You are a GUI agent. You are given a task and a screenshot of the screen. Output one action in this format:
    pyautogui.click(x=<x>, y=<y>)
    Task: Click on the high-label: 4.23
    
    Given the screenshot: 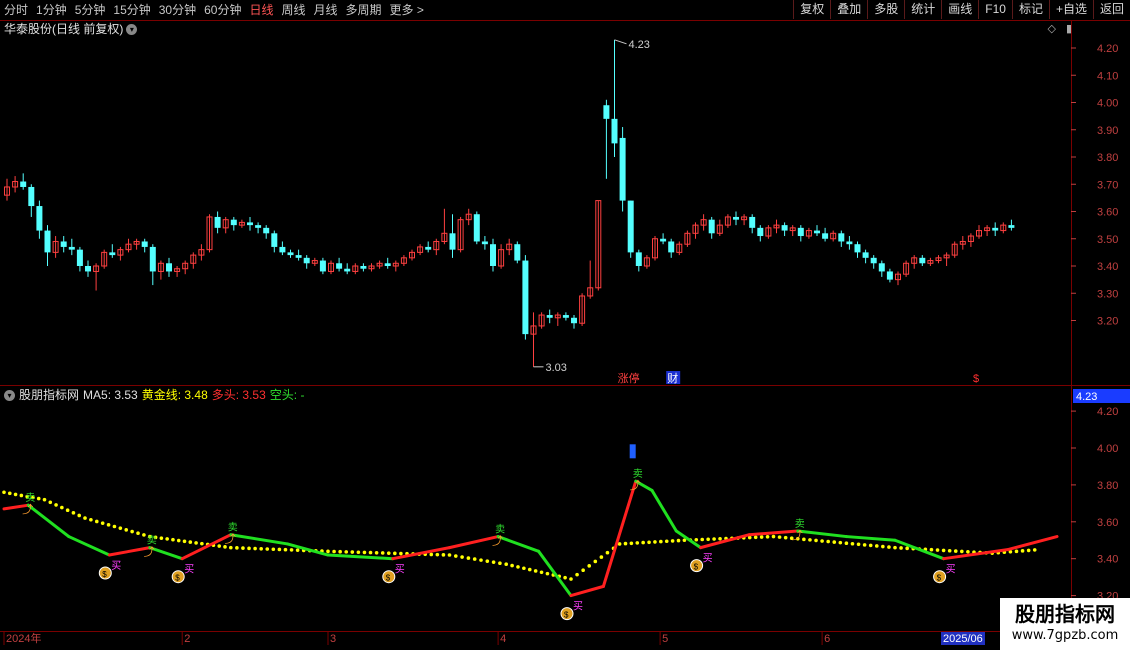 What is the action you would take?
    pyautogui.click(x=639, y=45)
    